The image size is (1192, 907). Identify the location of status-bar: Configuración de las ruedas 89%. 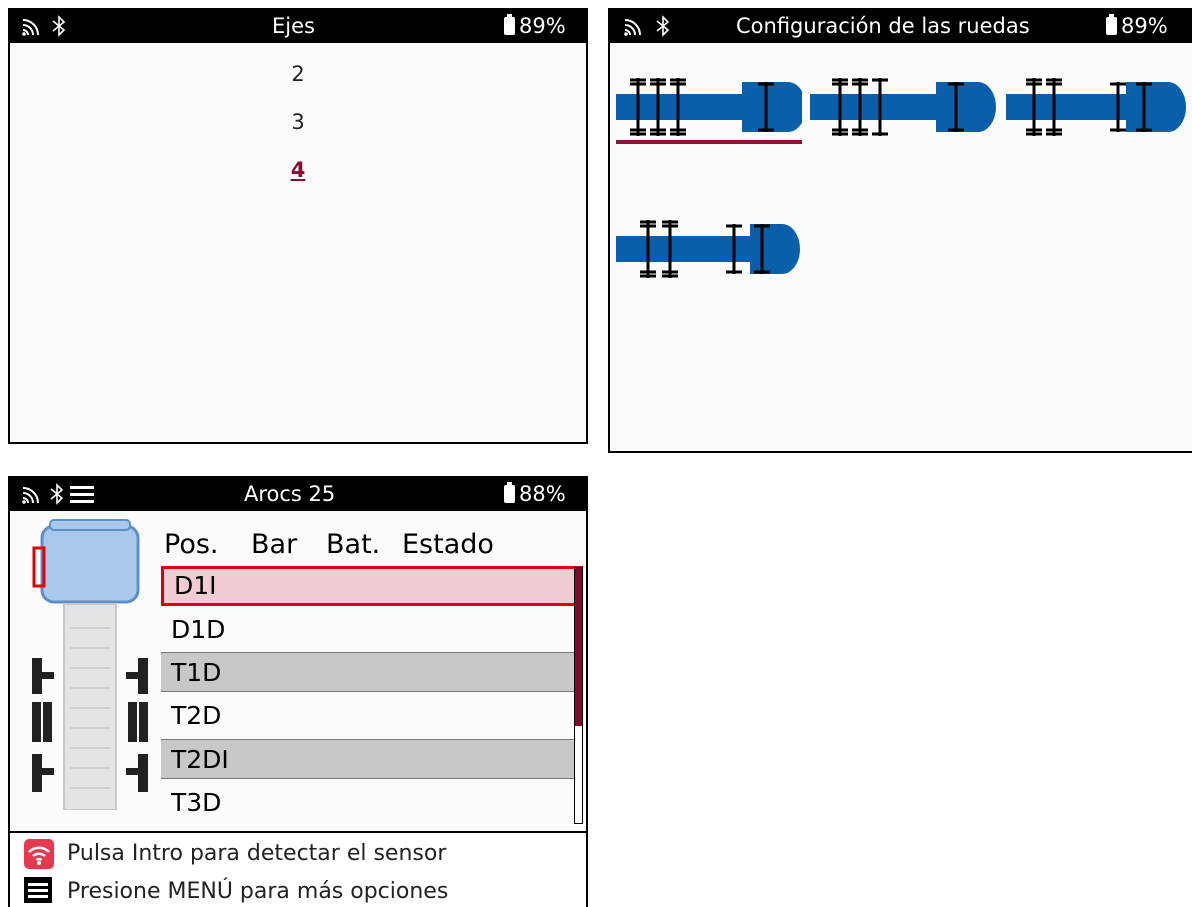
(901, 26).